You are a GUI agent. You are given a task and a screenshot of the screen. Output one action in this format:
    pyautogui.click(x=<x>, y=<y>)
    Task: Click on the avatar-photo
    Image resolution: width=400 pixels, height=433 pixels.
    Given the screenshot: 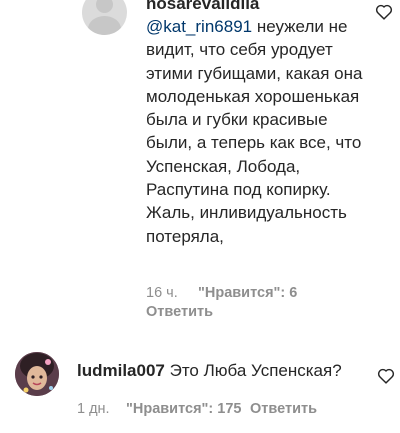 What is the action you would take?
    pyautogui.click(x=37, y=374)
    